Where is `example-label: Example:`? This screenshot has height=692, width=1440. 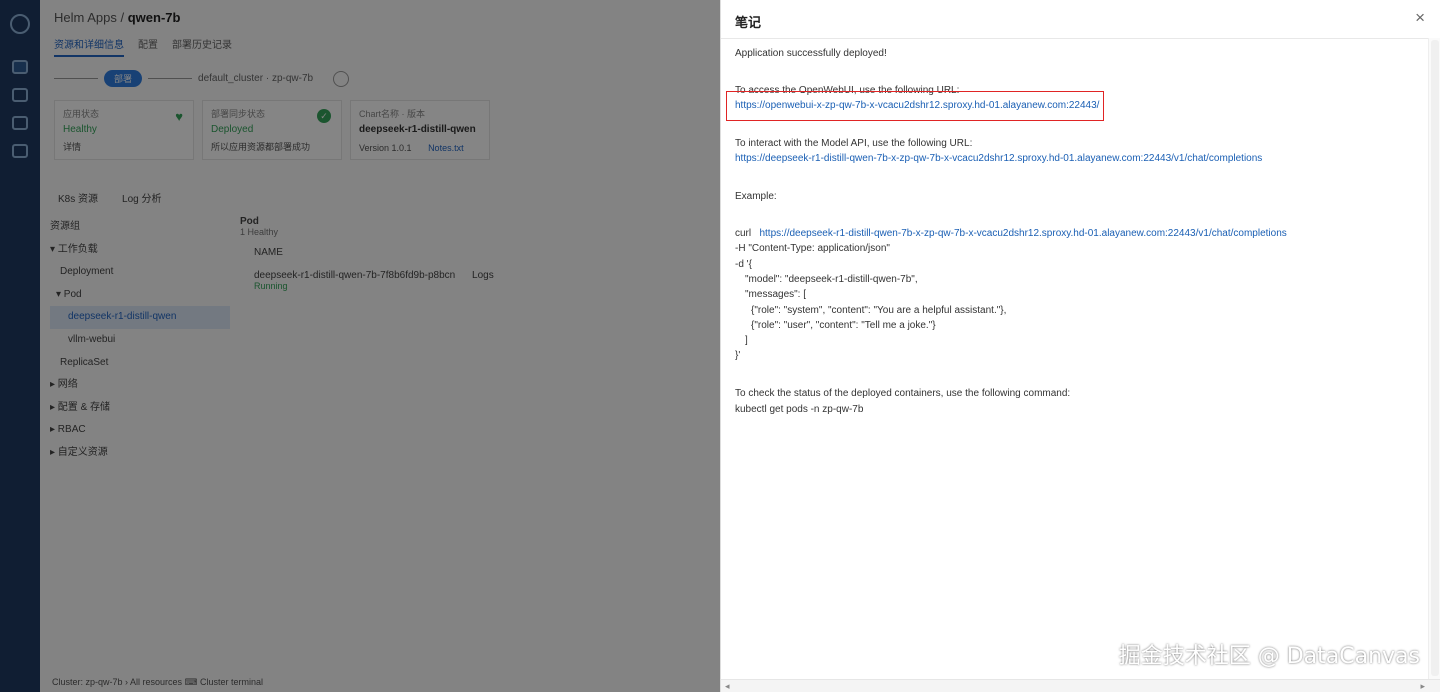 example-label: Example: is located at coordinates (756, 196).